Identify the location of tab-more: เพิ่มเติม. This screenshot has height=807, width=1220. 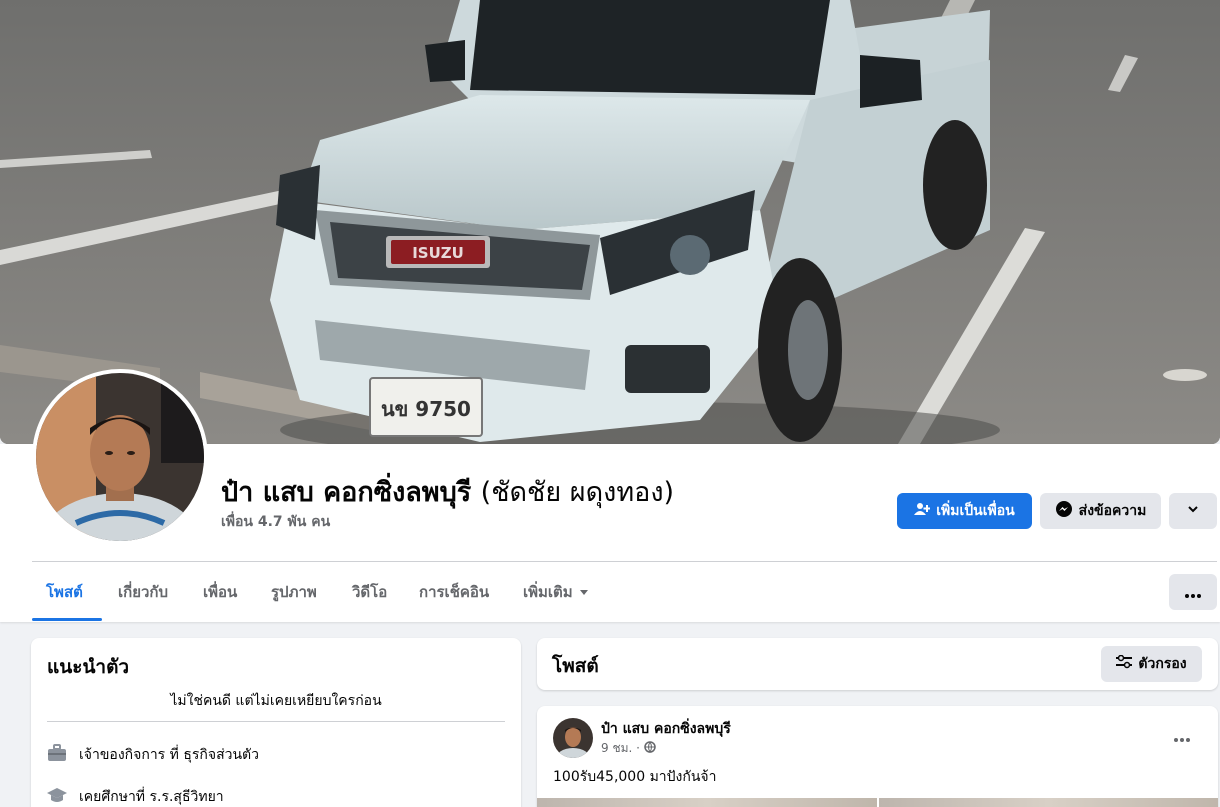
(556, 592).